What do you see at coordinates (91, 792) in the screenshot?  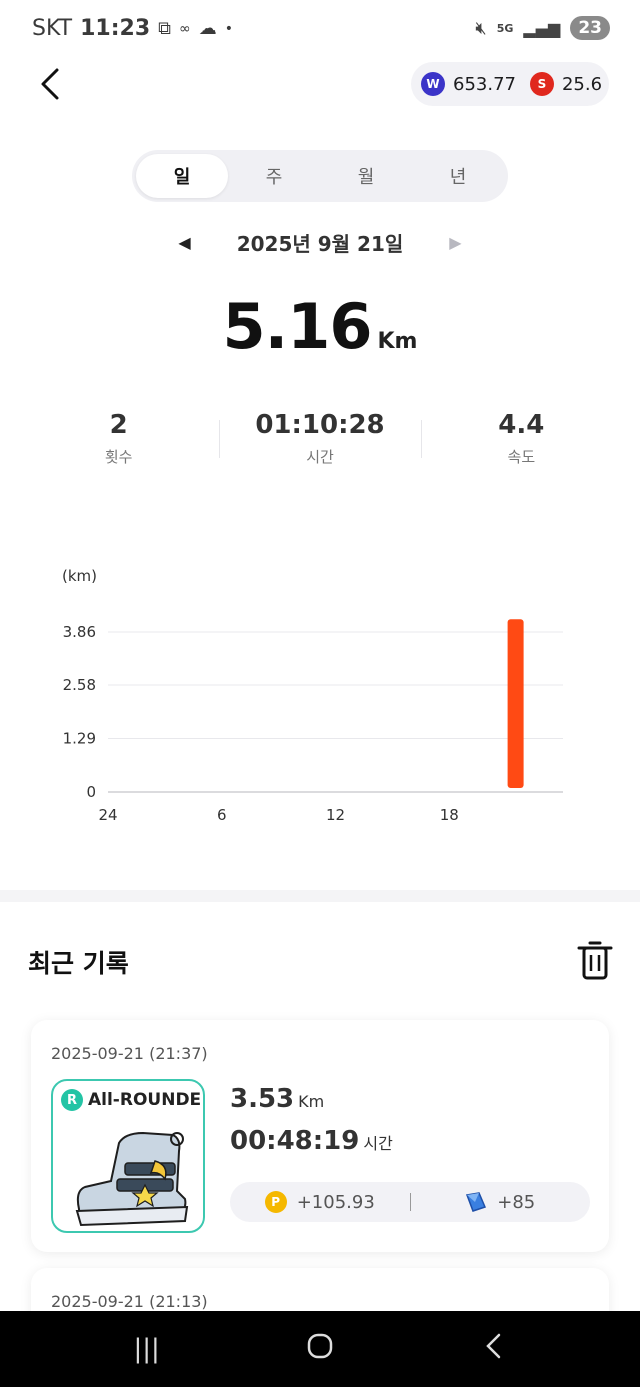 I see `y-tick-label: 0` at bounding box center [91, 792].